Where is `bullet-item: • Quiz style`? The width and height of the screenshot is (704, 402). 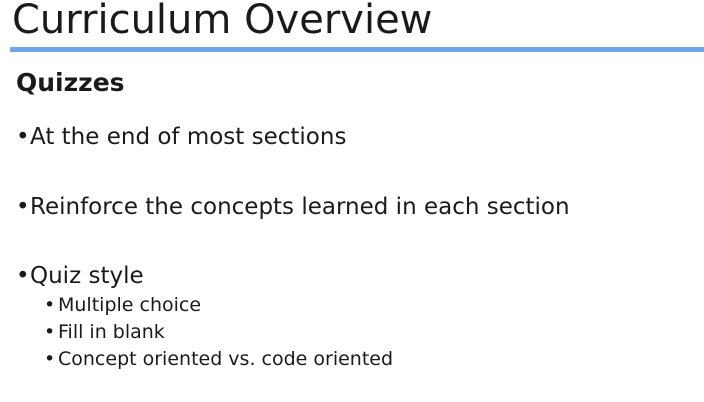 bullet-item: • Quiz style is located at coordinates (80, 276).